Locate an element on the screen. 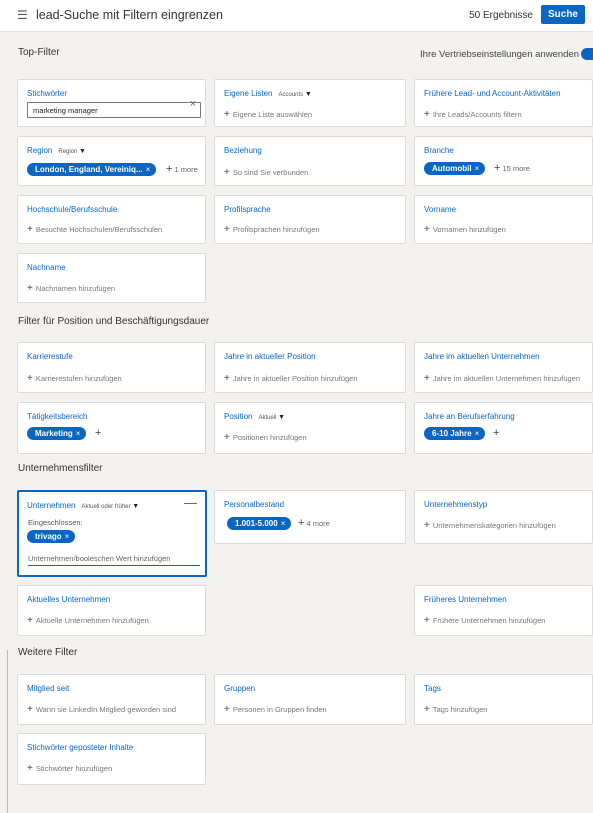  experience-chip: 6-10 Jahre × is located at coordinates (455, 433).